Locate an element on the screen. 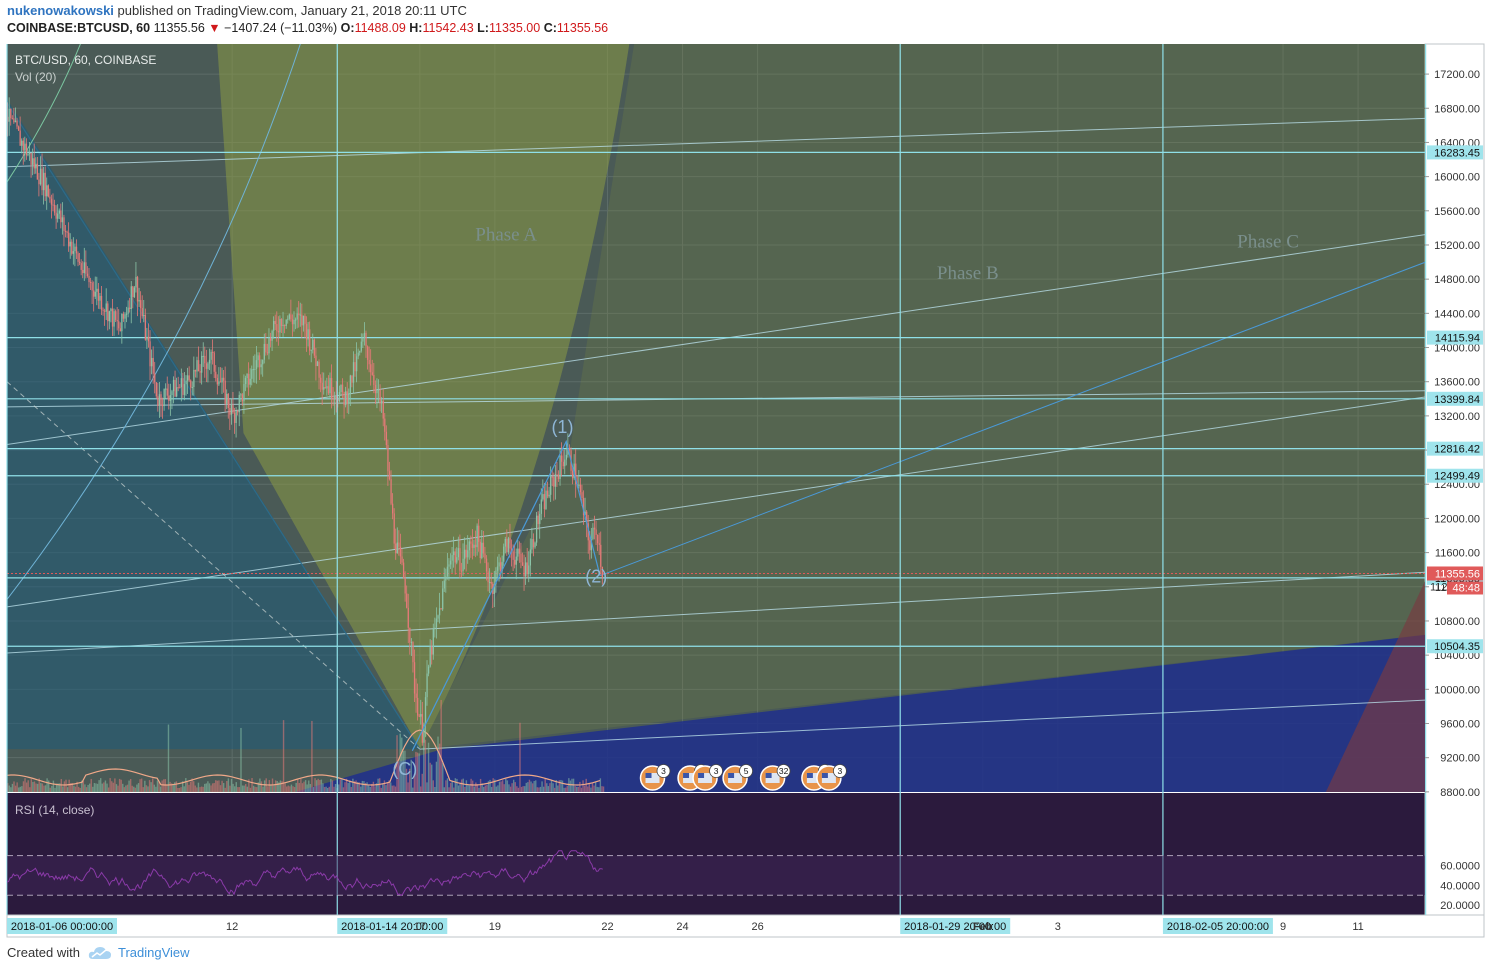 This screenshot has width=1491, height=972. x-tick-label: 17 is located at coordinates (420, 927).